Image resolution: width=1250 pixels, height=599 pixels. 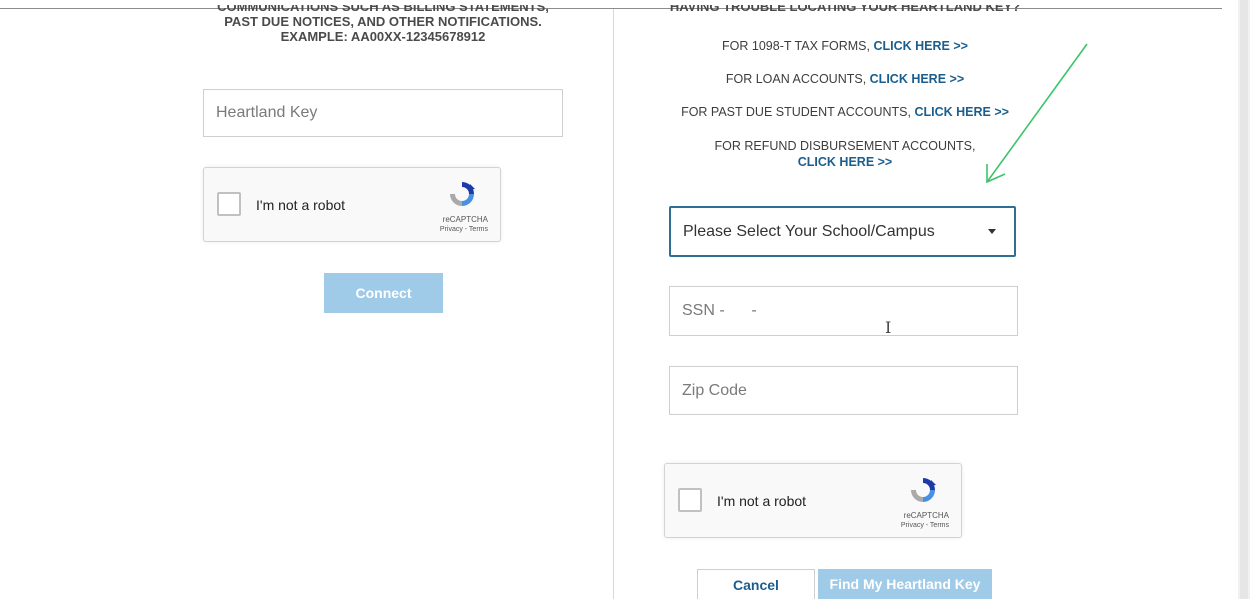 What do you see at coordinates (888, 327) in the screenshot?
I see `text-cursor-icon: I` at bounding box center [888, 327].